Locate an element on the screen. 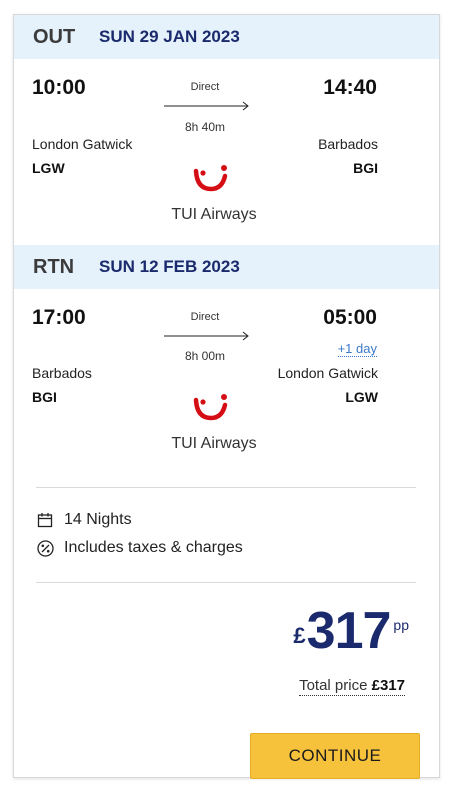 This screenshot has height=795, width=454. outbound-header: OUT SUN 29 JAN 2023 is located at coordinates (226, 37).